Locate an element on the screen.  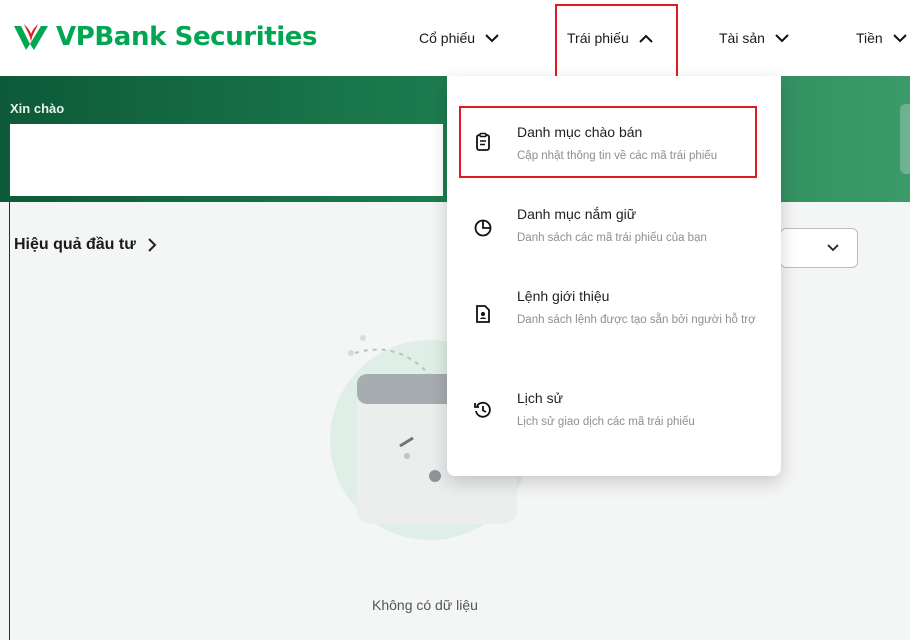
menu-item-desc: Danh sách các mã trái phiếu của bạn is located at coordinates (612, 238).